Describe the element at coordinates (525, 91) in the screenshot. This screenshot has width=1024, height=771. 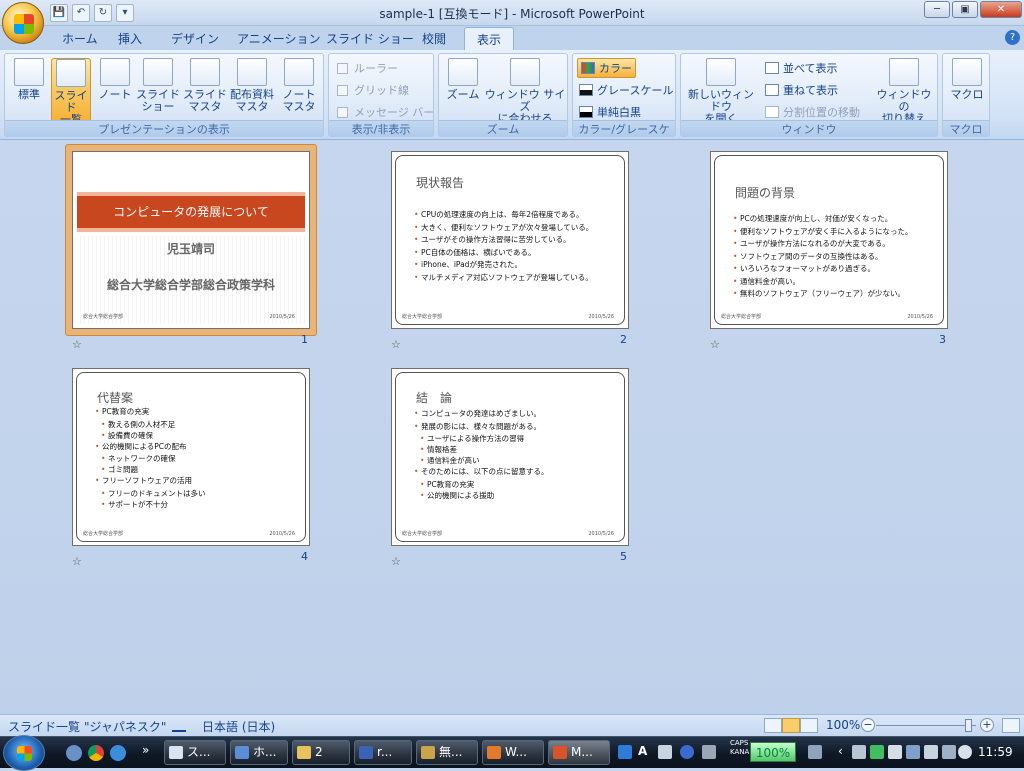
I see `fit-to-window-button: ウィンドウ サイズ に合わせる` at that location.